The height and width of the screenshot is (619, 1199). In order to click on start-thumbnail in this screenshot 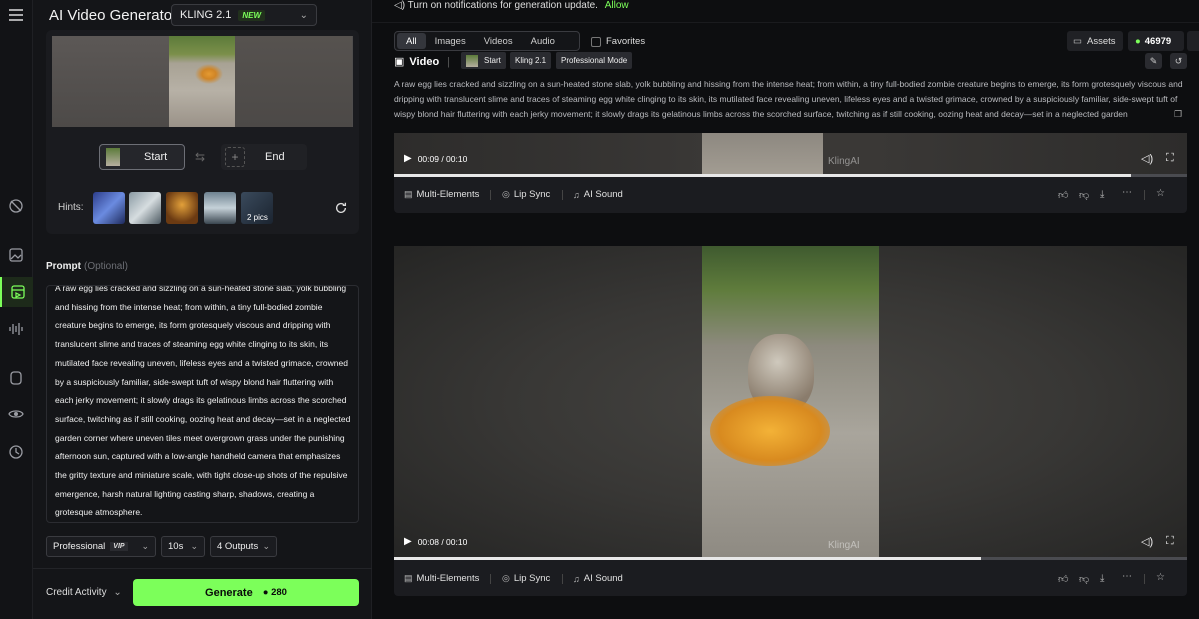, I will do `click(113, 157)`.